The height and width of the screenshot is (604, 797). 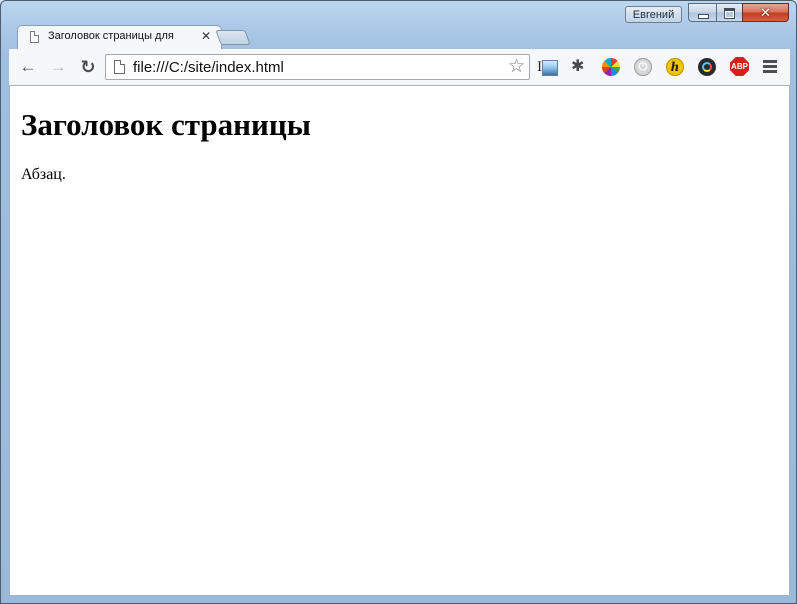 I want to click on page-heading: Заголовок страницы, so click(x=166, y=124).